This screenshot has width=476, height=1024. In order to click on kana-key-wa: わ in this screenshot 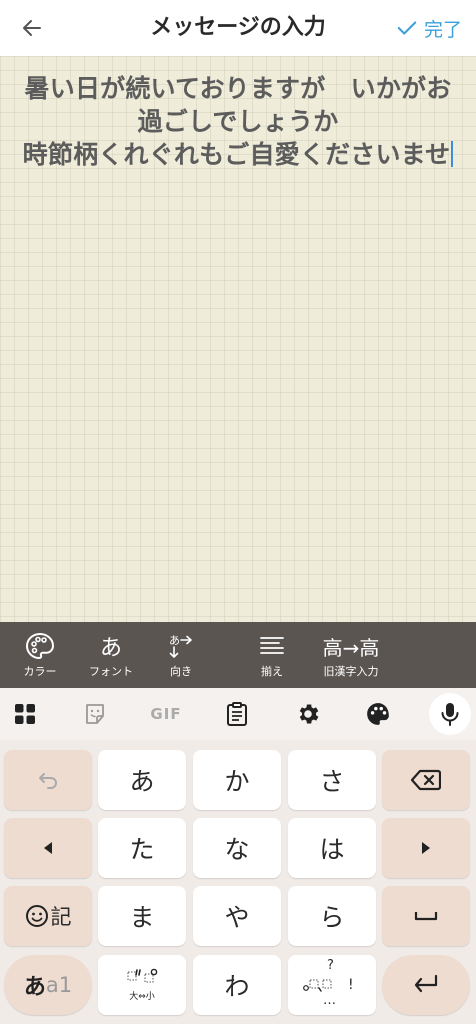, I will do `click(237, 985)`.